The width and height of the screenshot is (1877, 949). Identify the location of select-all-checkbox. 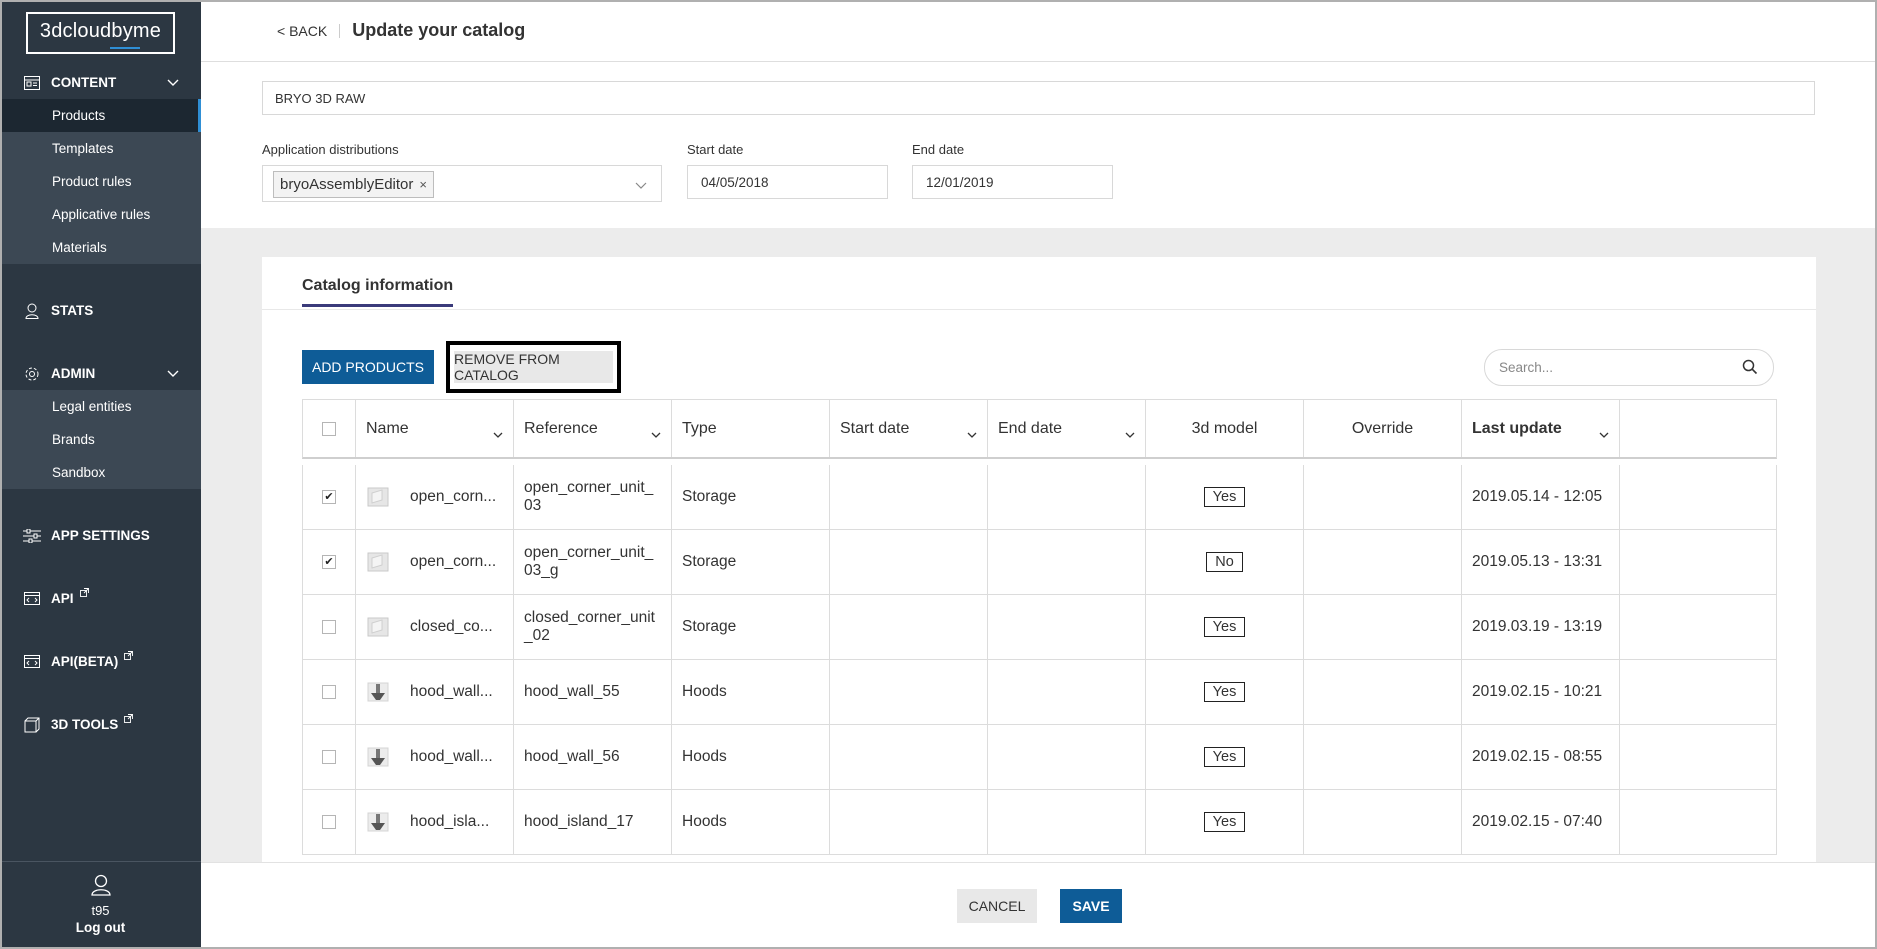
(329, 428).